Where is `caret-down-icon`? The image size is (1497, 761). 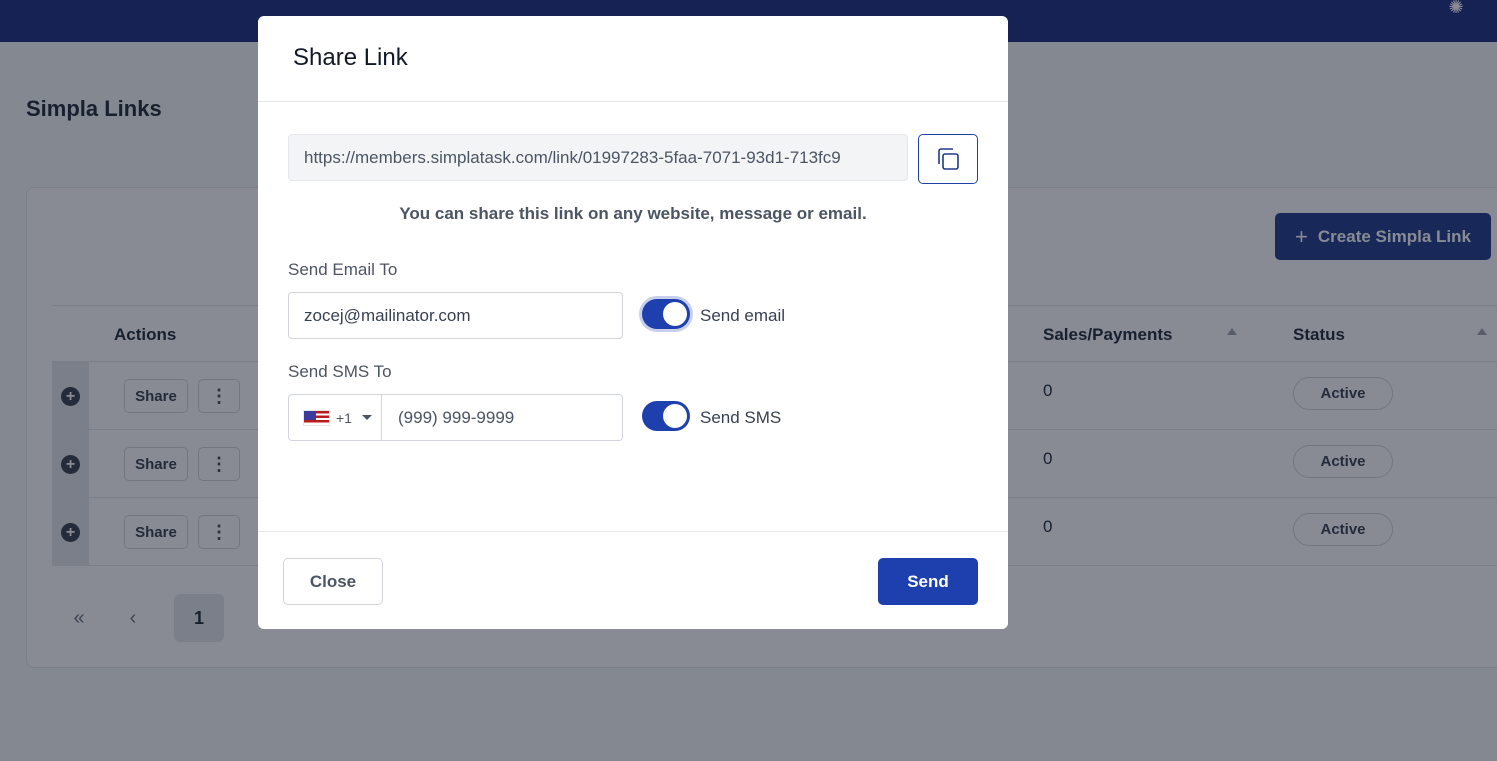 caret-down-icon is located at coordinates (366, 417).